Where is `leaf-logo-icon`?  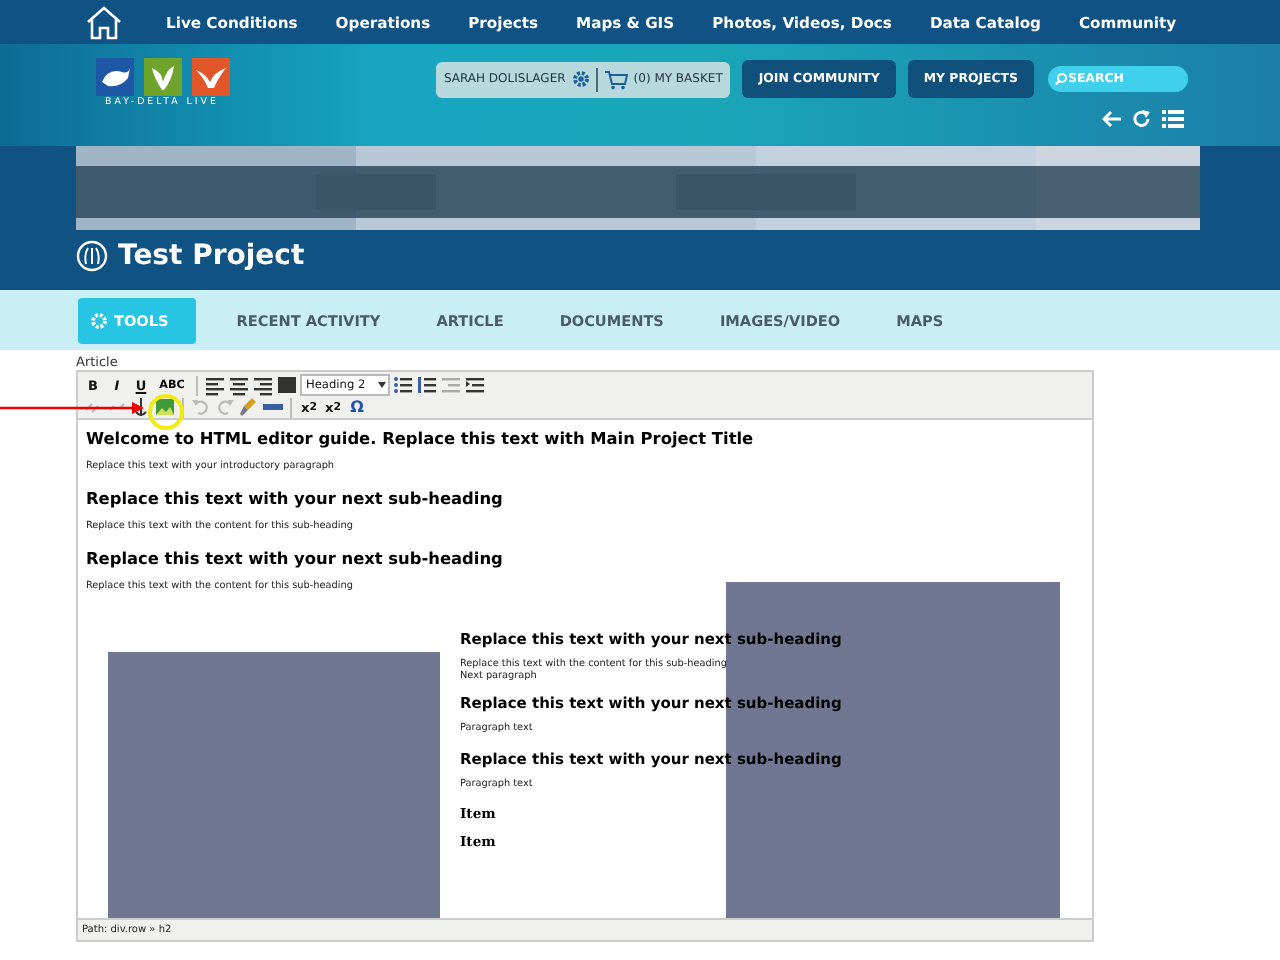 leaf-logo-icon is located at coordinates (162, 77).